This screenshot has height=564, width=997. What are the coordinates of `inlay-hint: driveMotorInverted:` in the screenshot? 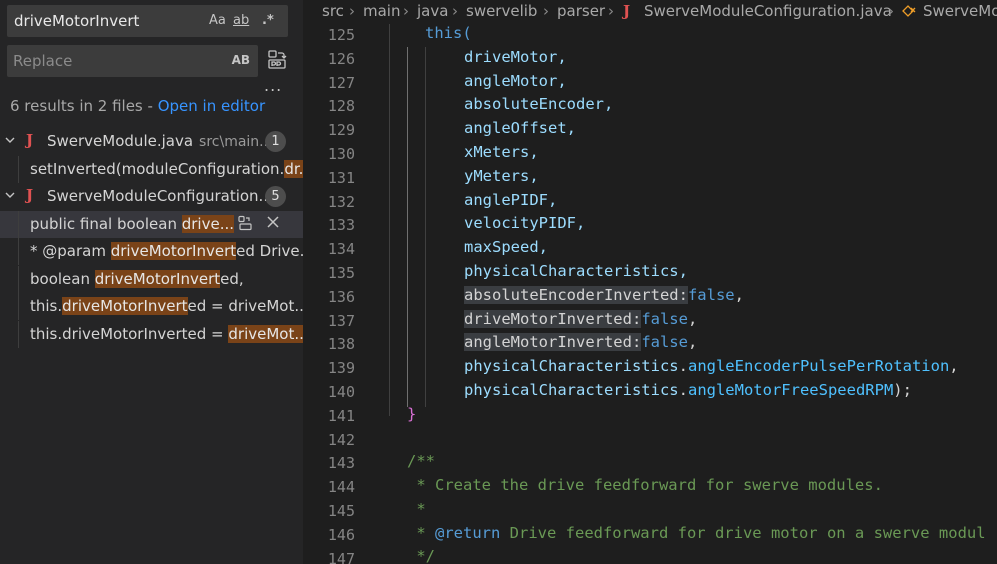 It's located at (553, 319).